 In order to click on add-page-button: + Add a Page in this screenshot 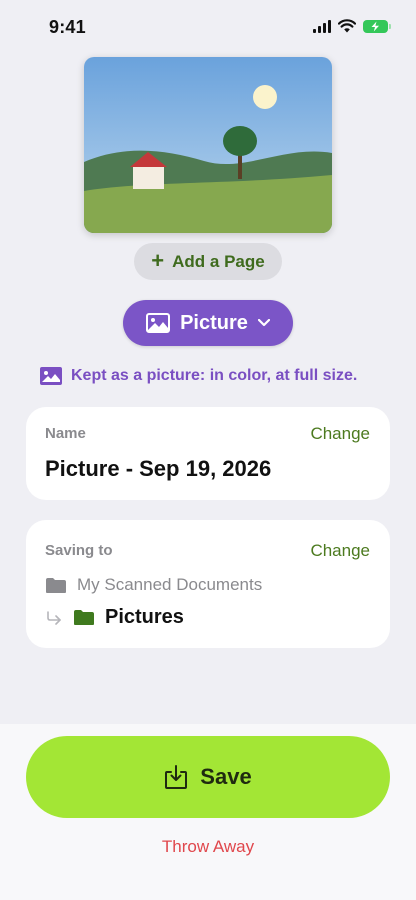, I will do `click(208, 261)`.